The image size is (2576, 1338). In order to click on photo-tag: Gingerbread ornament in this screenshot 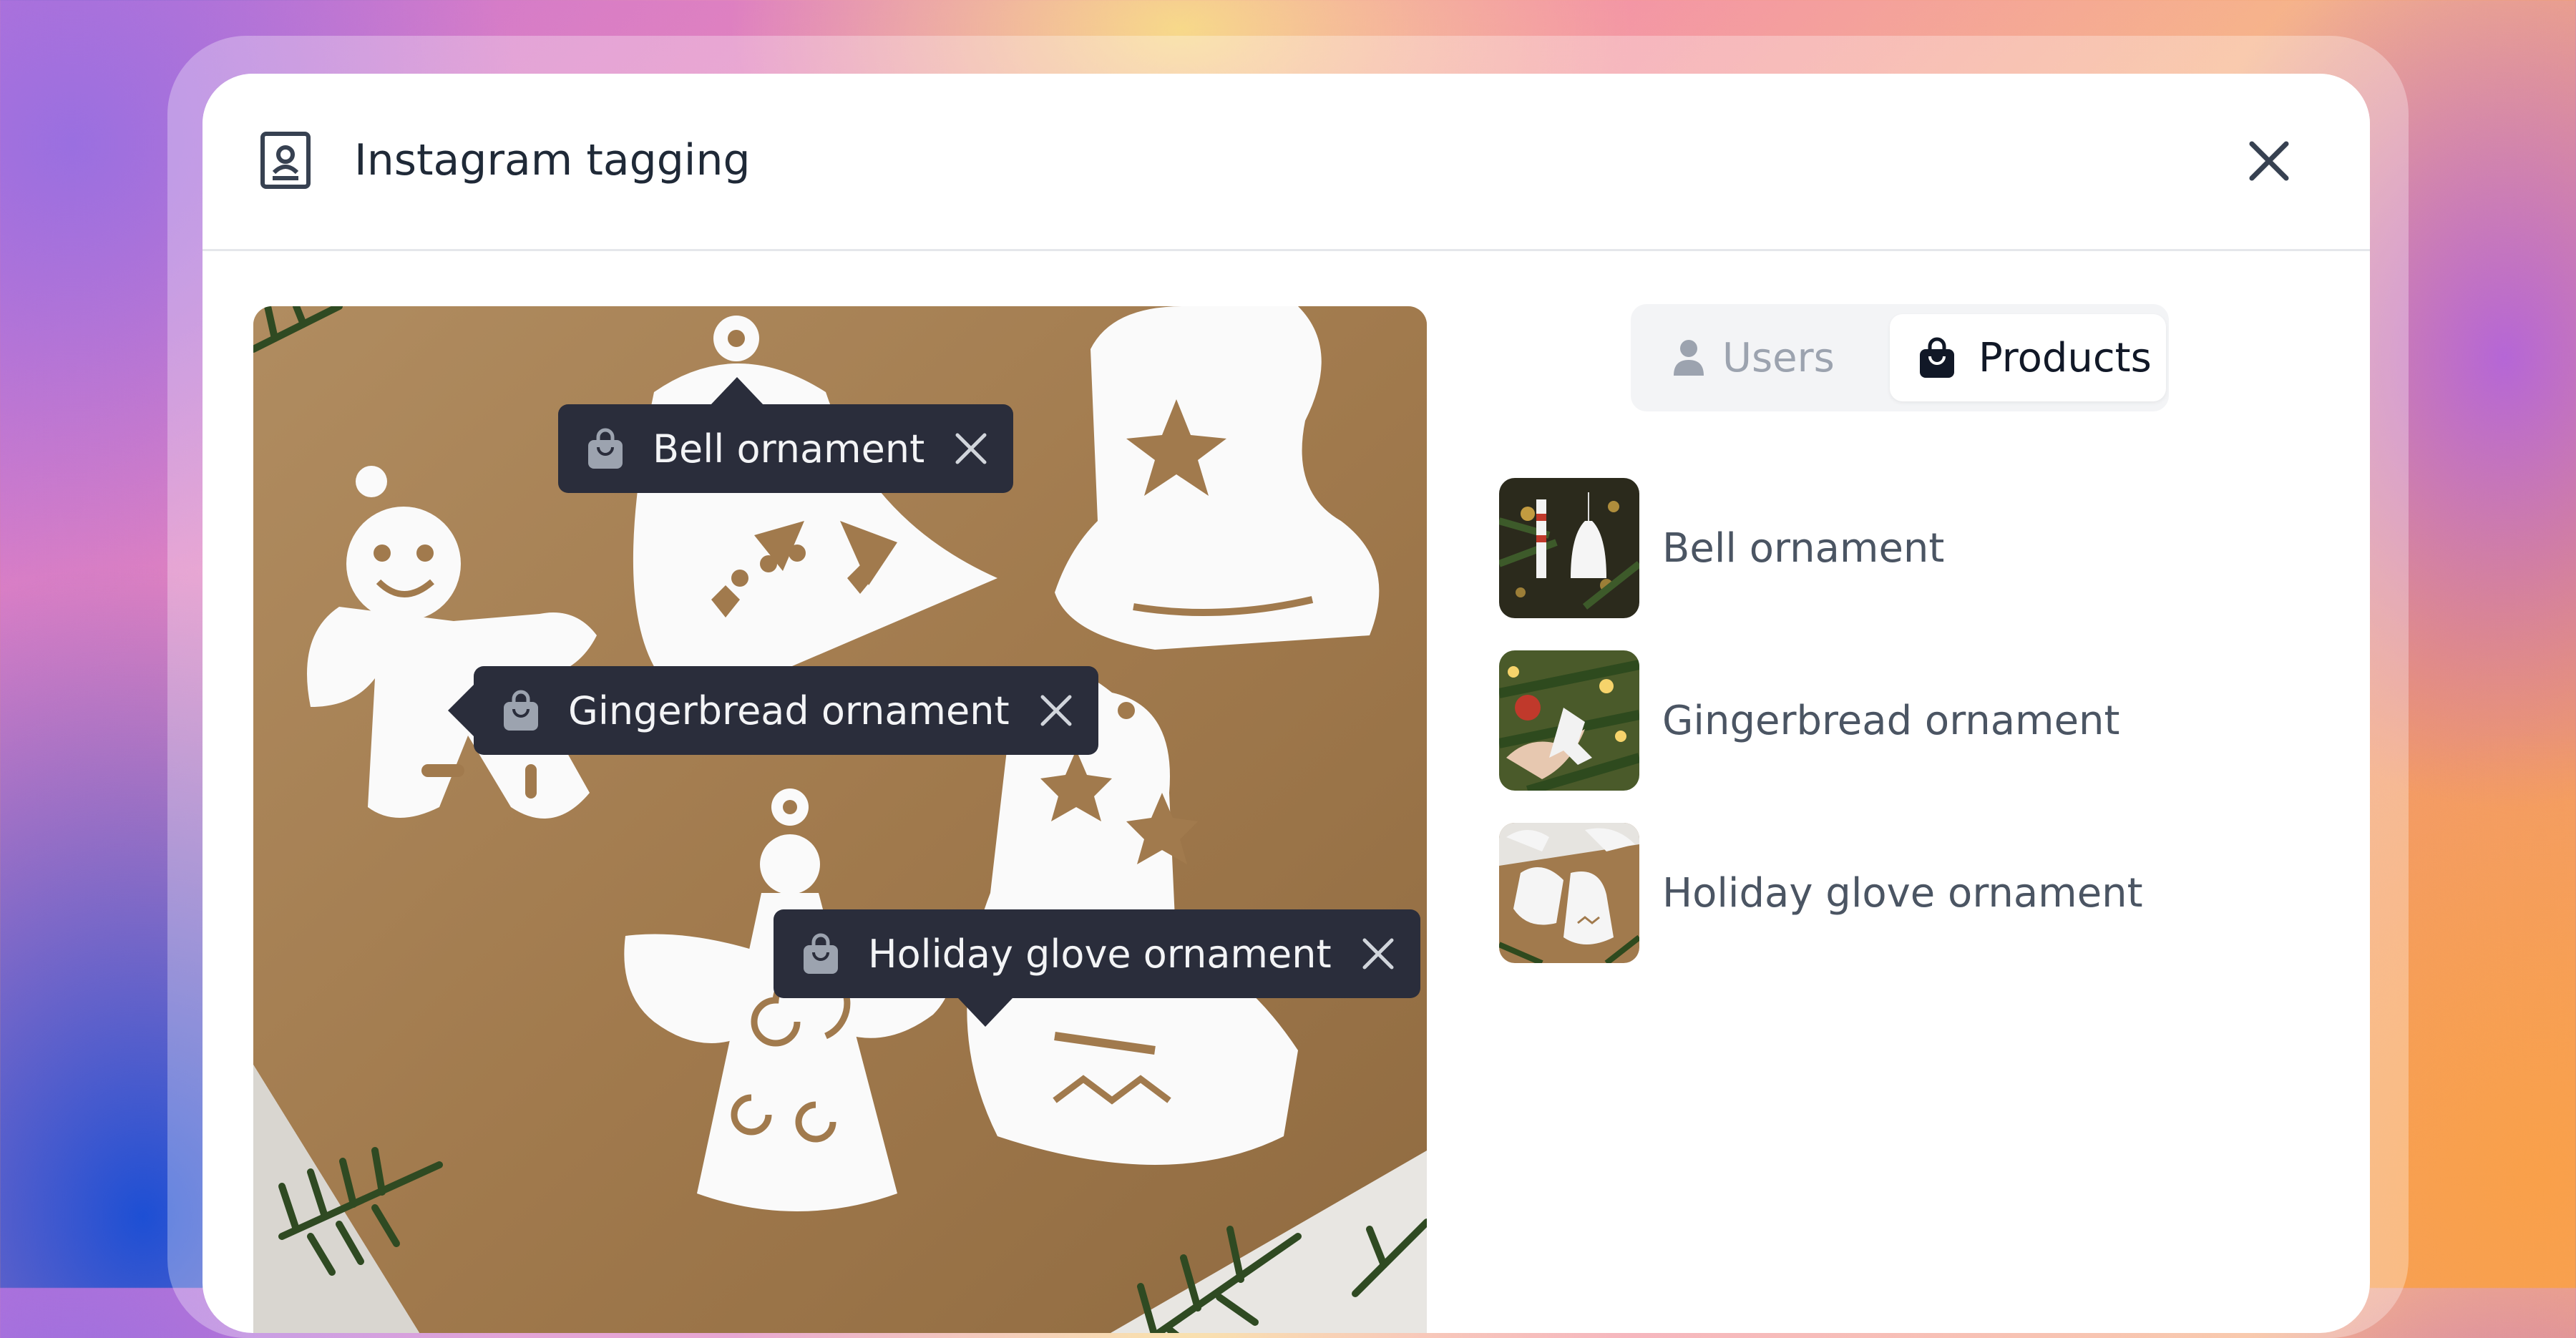, I will do `click(773, 710)`.